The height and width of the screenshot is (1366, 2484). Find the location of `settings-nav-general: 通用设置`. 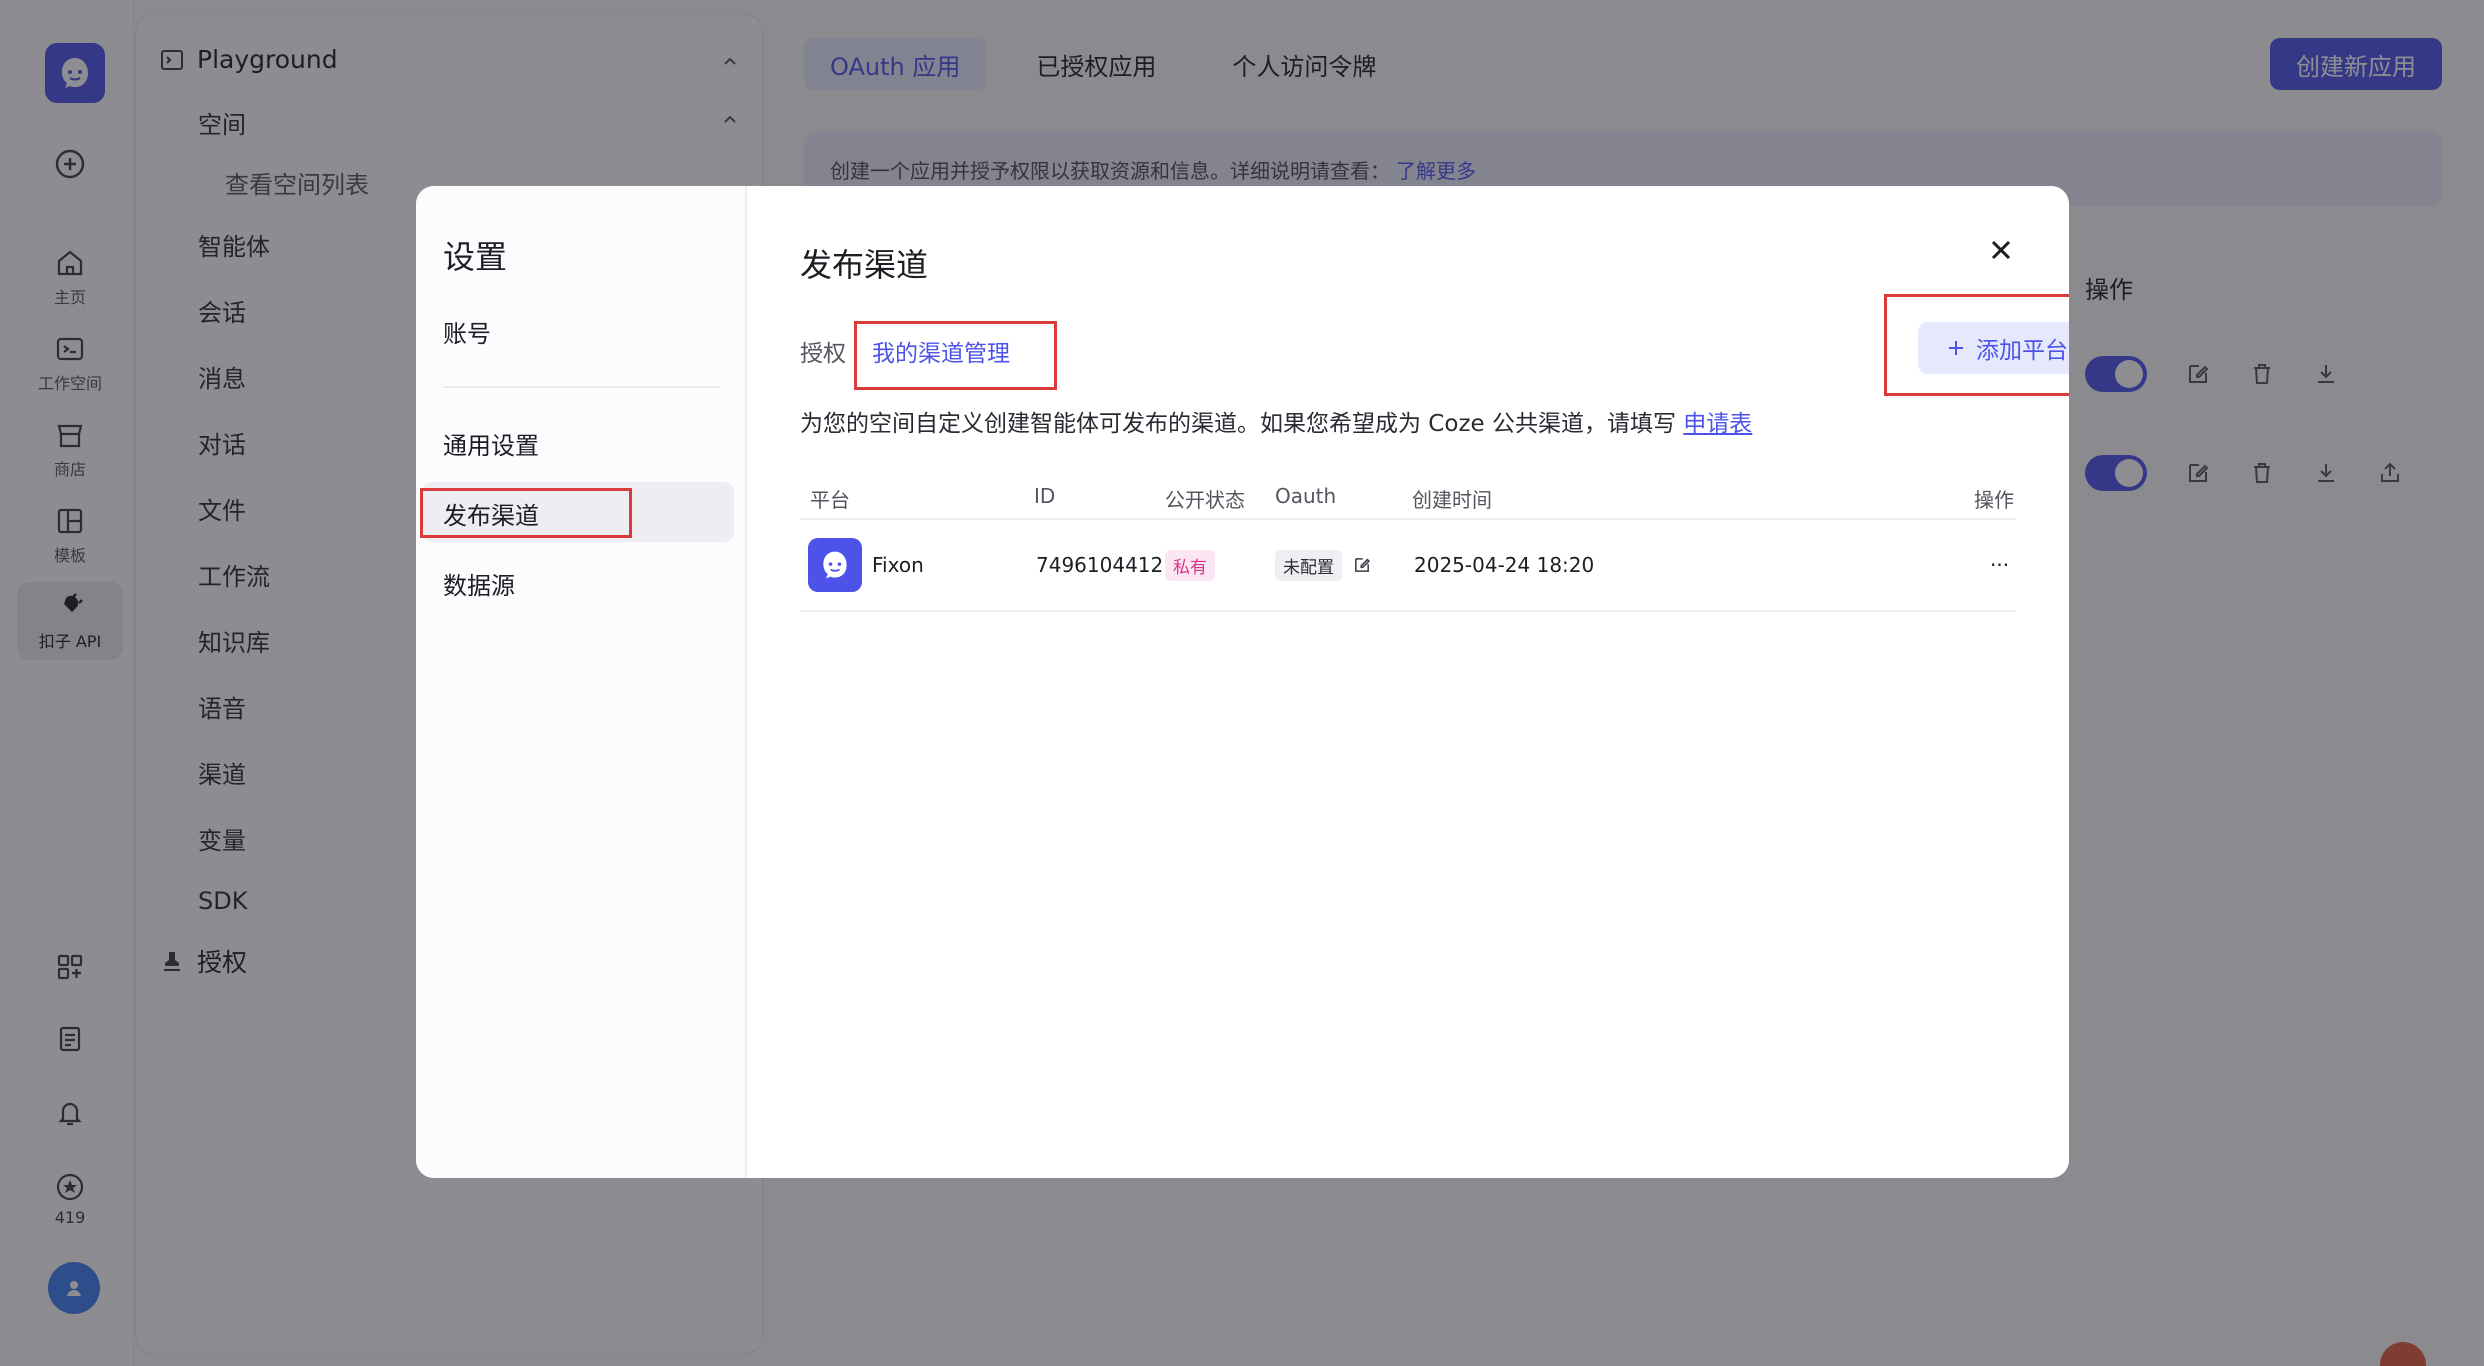

settings-nav-general: 通用设置 is located at coordinates (491, 443).